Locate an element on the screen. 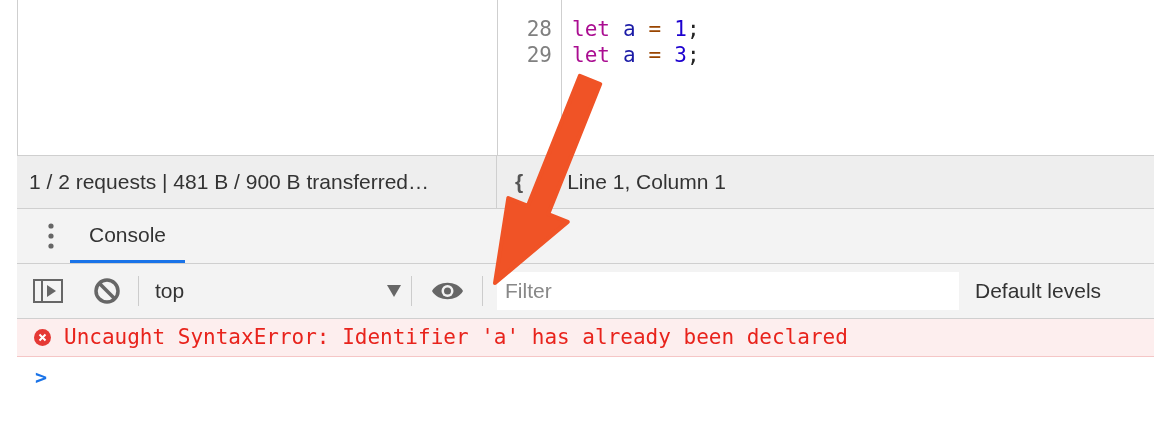  sidebar-toggle-icon is located at coordinates (48, 291).